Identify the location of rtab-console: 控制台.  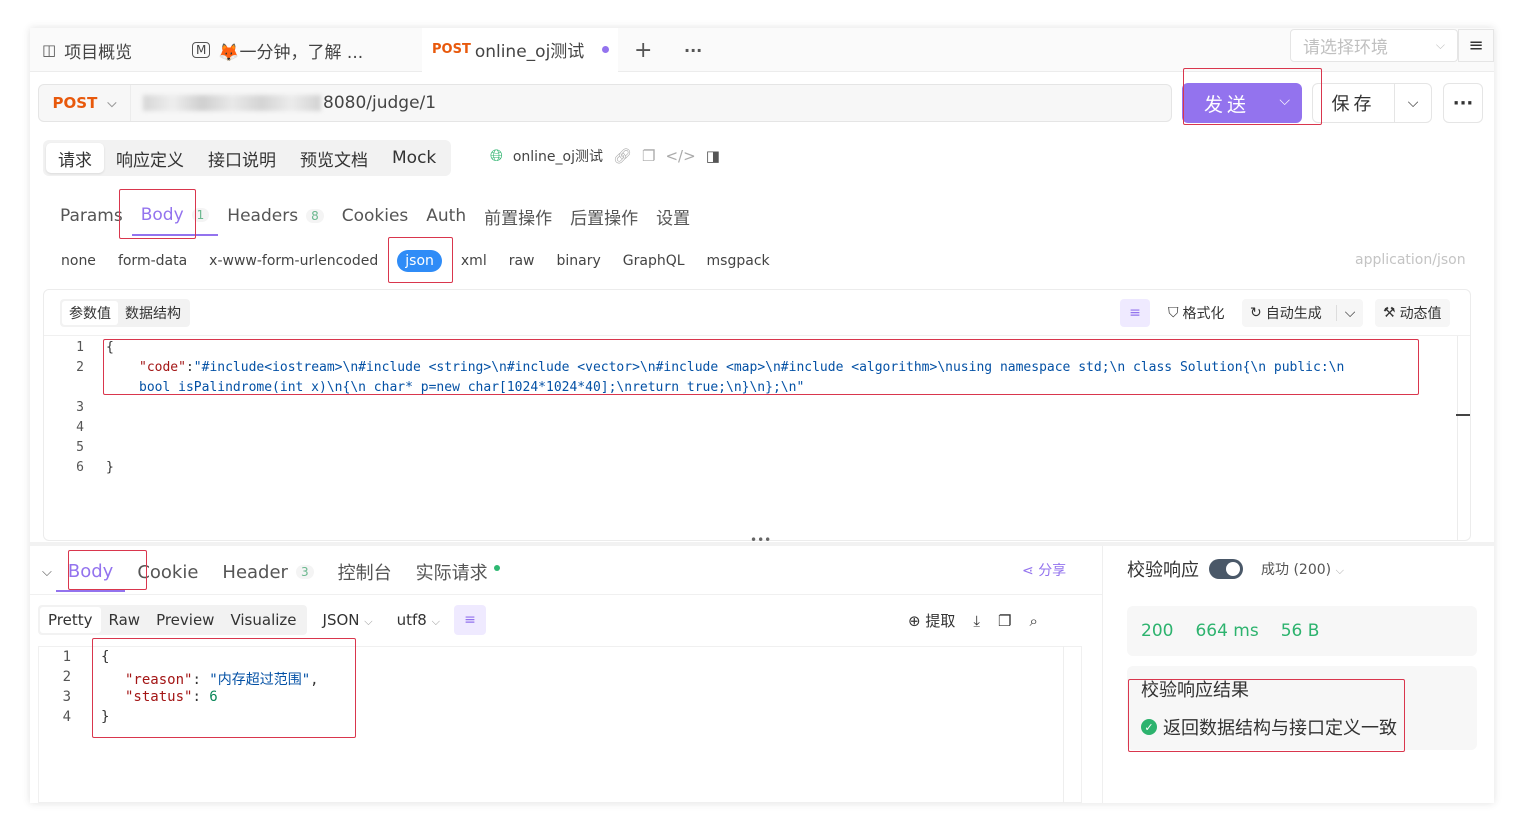
(365, 572).